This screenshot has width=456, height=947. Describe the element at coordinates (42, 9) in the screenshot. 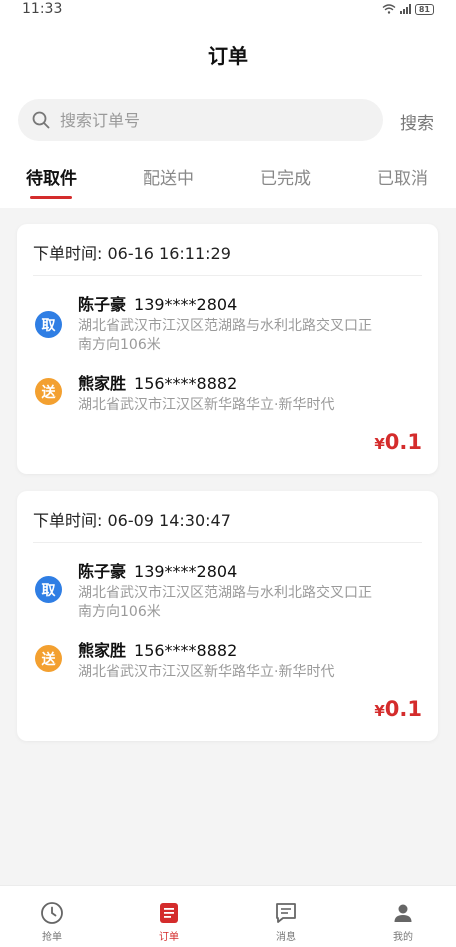

I see `status-time: 11:33` at that location.